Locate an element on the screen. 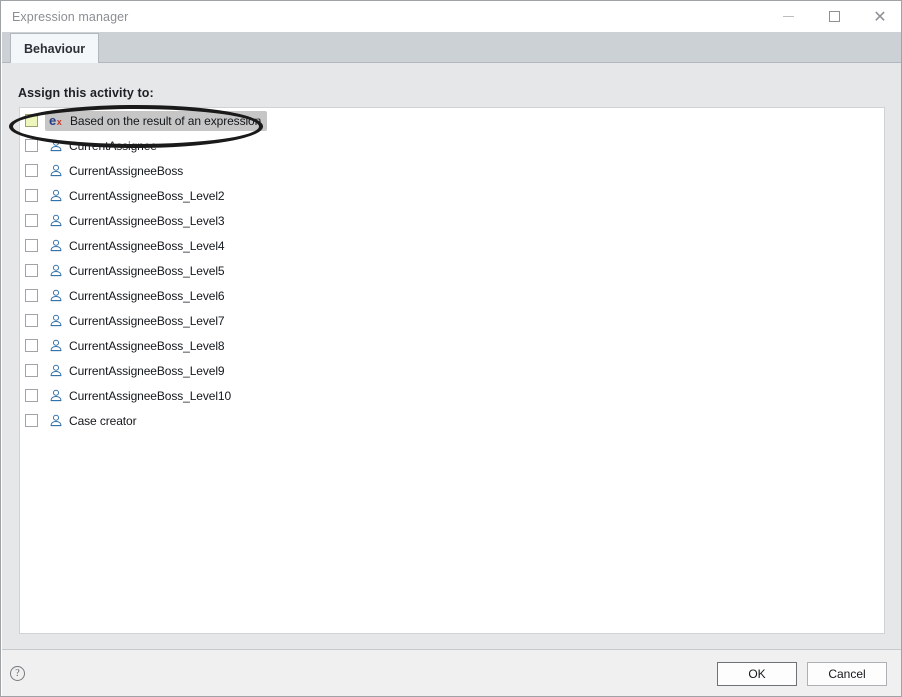 The width and height of the screenshot is (902, 697). minimize-button is located at coordinates (788, 16).